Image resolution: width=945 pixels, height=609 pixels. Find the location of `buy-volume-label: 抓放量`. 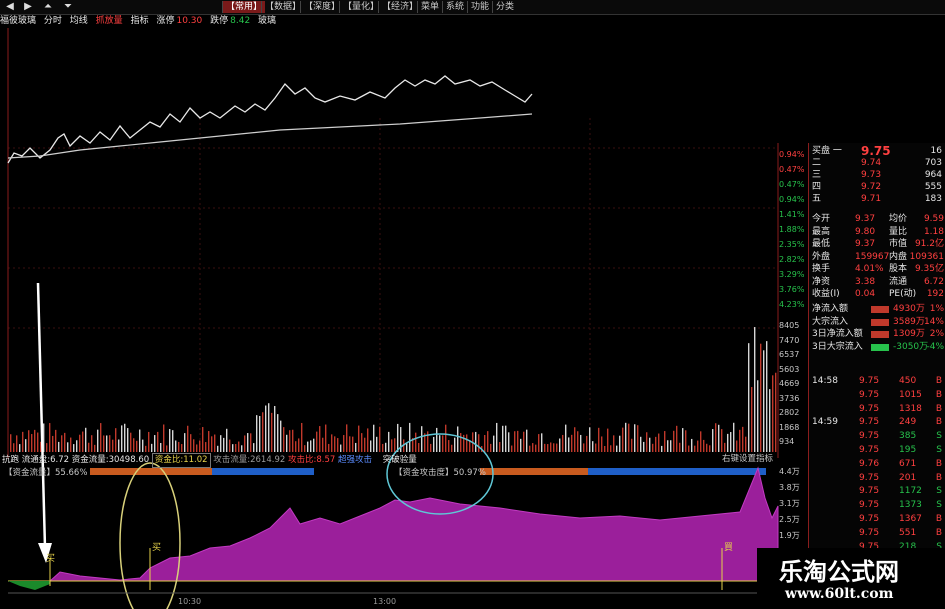

buy-volume-label: 抓放量 is located at coordinates (109, 21).